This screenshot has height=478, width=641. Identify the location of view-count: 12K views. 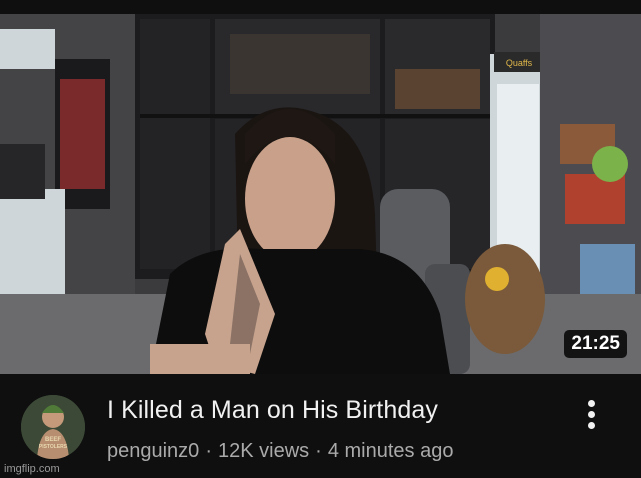
(263, 451).